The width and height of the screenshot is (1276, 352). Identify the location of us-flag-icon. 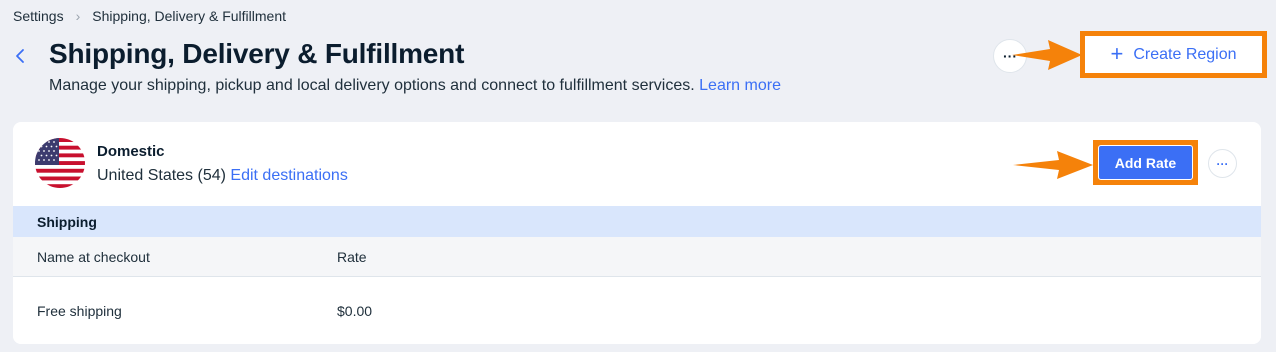
(60, 163).